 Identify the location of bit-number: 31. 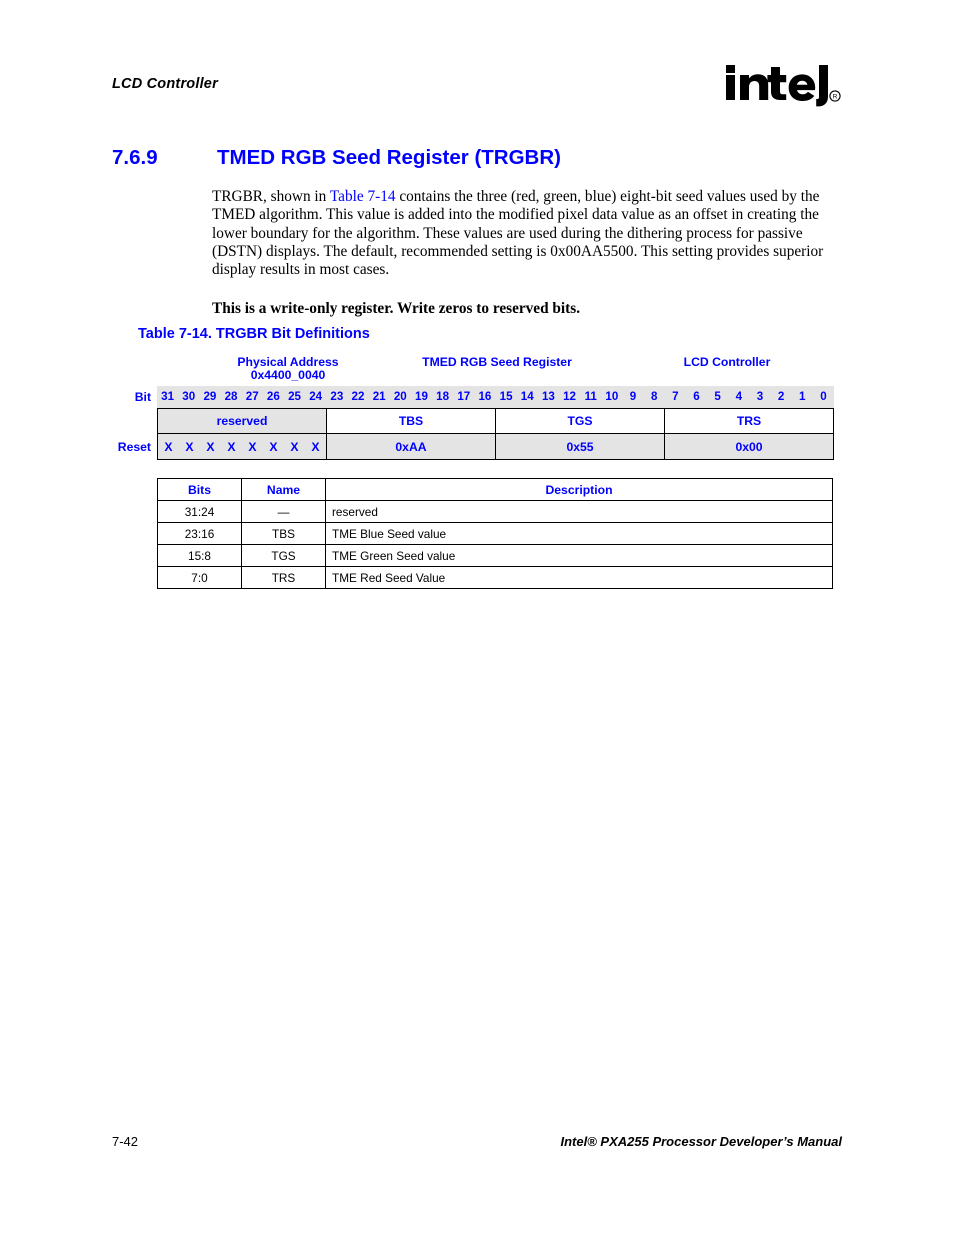
(168, 396).